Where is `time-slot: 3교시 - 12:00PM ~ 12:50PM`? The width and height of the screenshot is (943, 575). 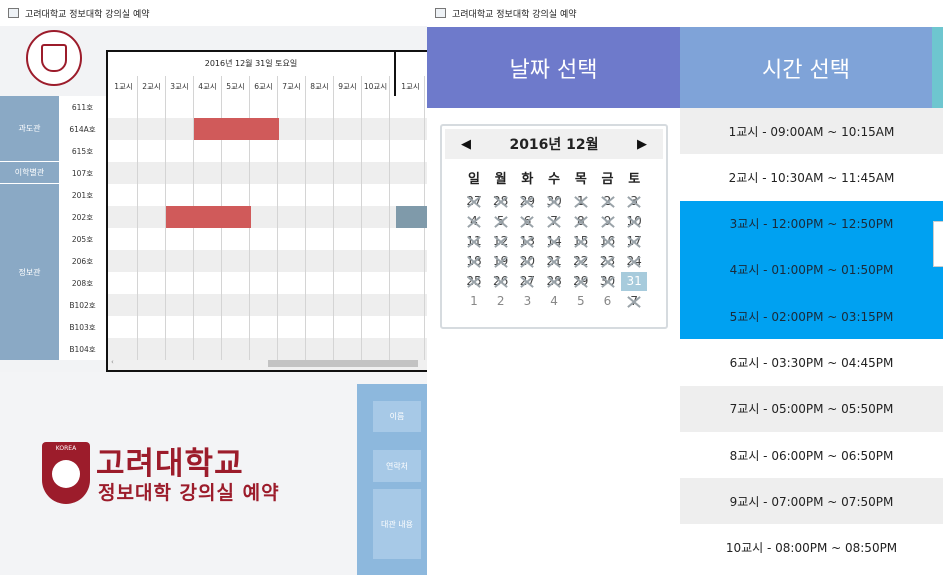 time-slot: 3교시 - 12:00PM ~ 12:50PM is located at coordinates (811, 223).